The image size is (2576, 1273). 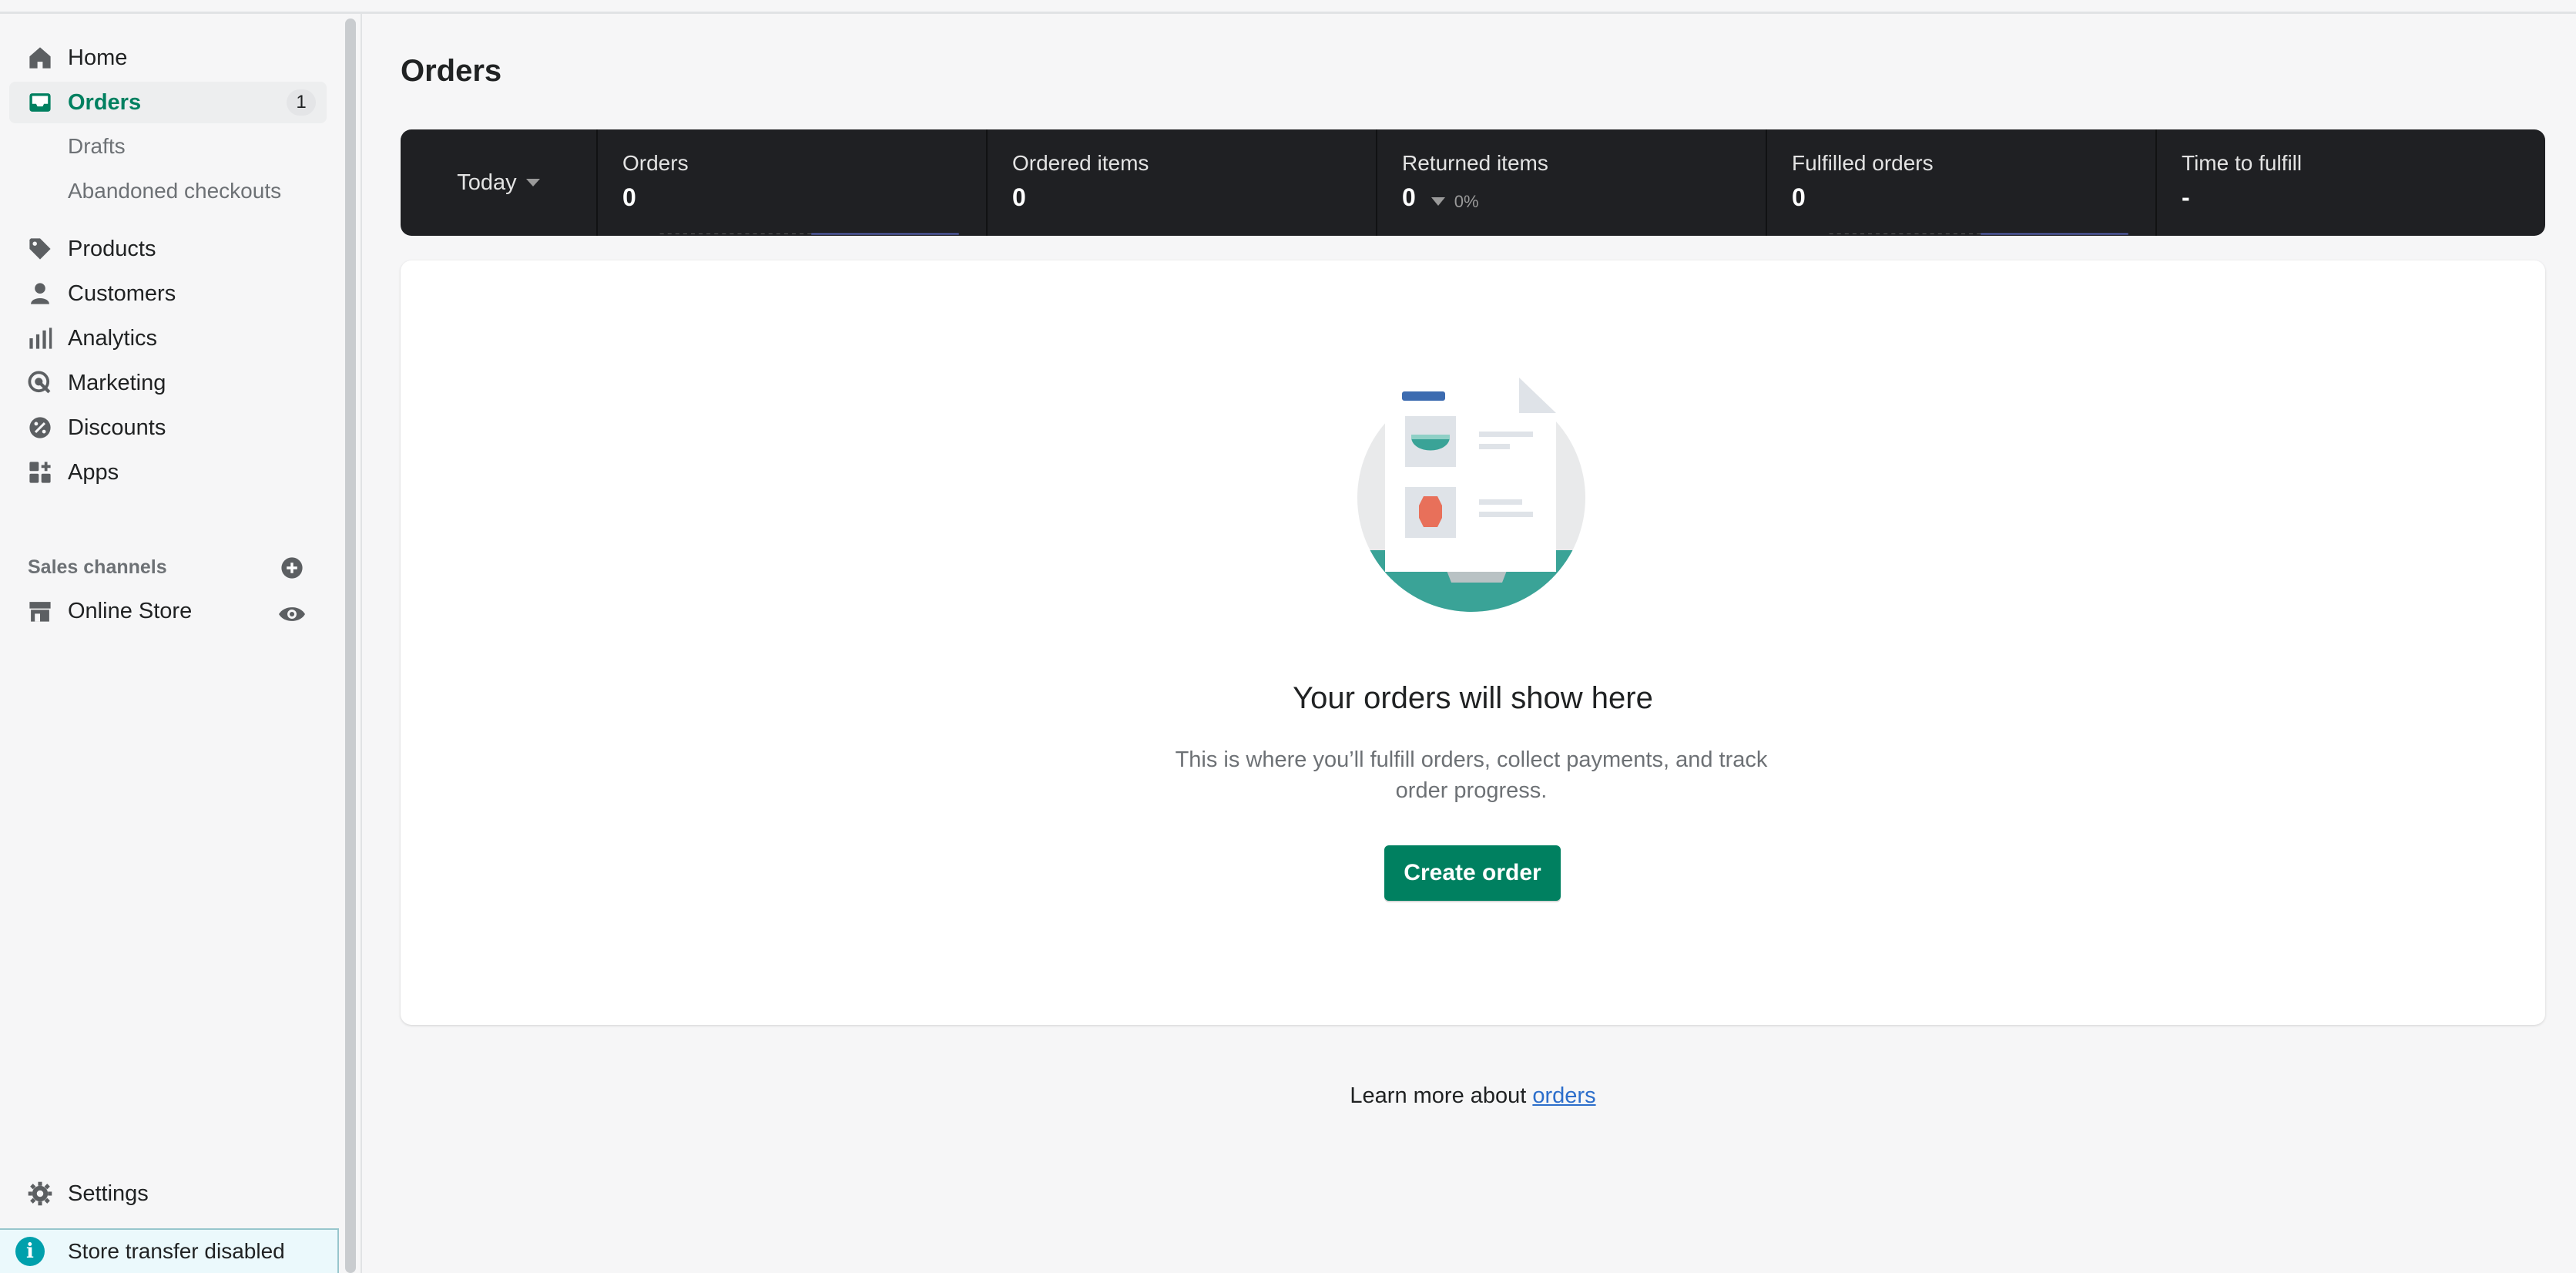 I want to click on sidebar-item-label: Online Store, so click(x=130, y=610).